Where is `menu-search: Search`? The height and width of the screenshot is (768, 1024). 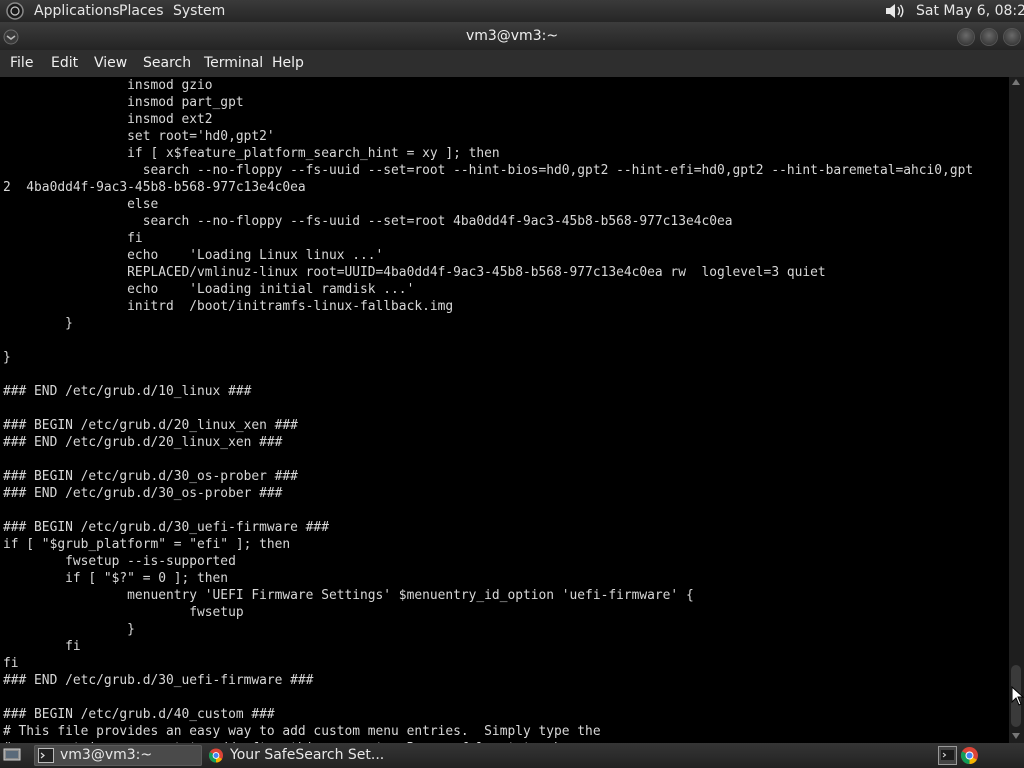 menu-search: Search is located at coordinates (167, 63).